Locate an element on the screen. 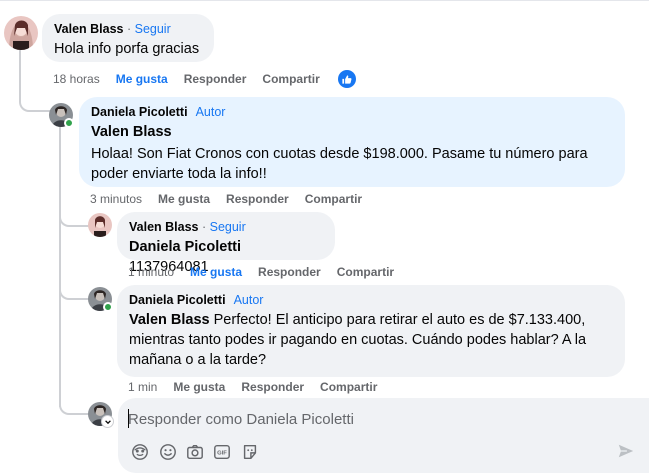 This screenshot has width=649, height=473. thread-curve-reply2 is located at coordinates (74, 216).